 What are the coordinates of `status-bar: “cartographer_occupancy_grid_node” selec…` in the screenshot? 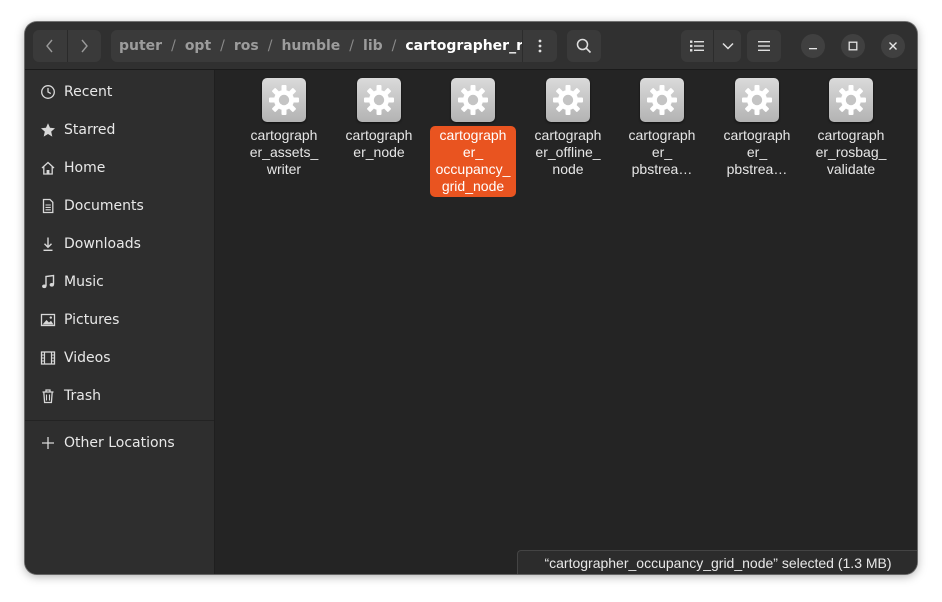 It's located at (717, 562).